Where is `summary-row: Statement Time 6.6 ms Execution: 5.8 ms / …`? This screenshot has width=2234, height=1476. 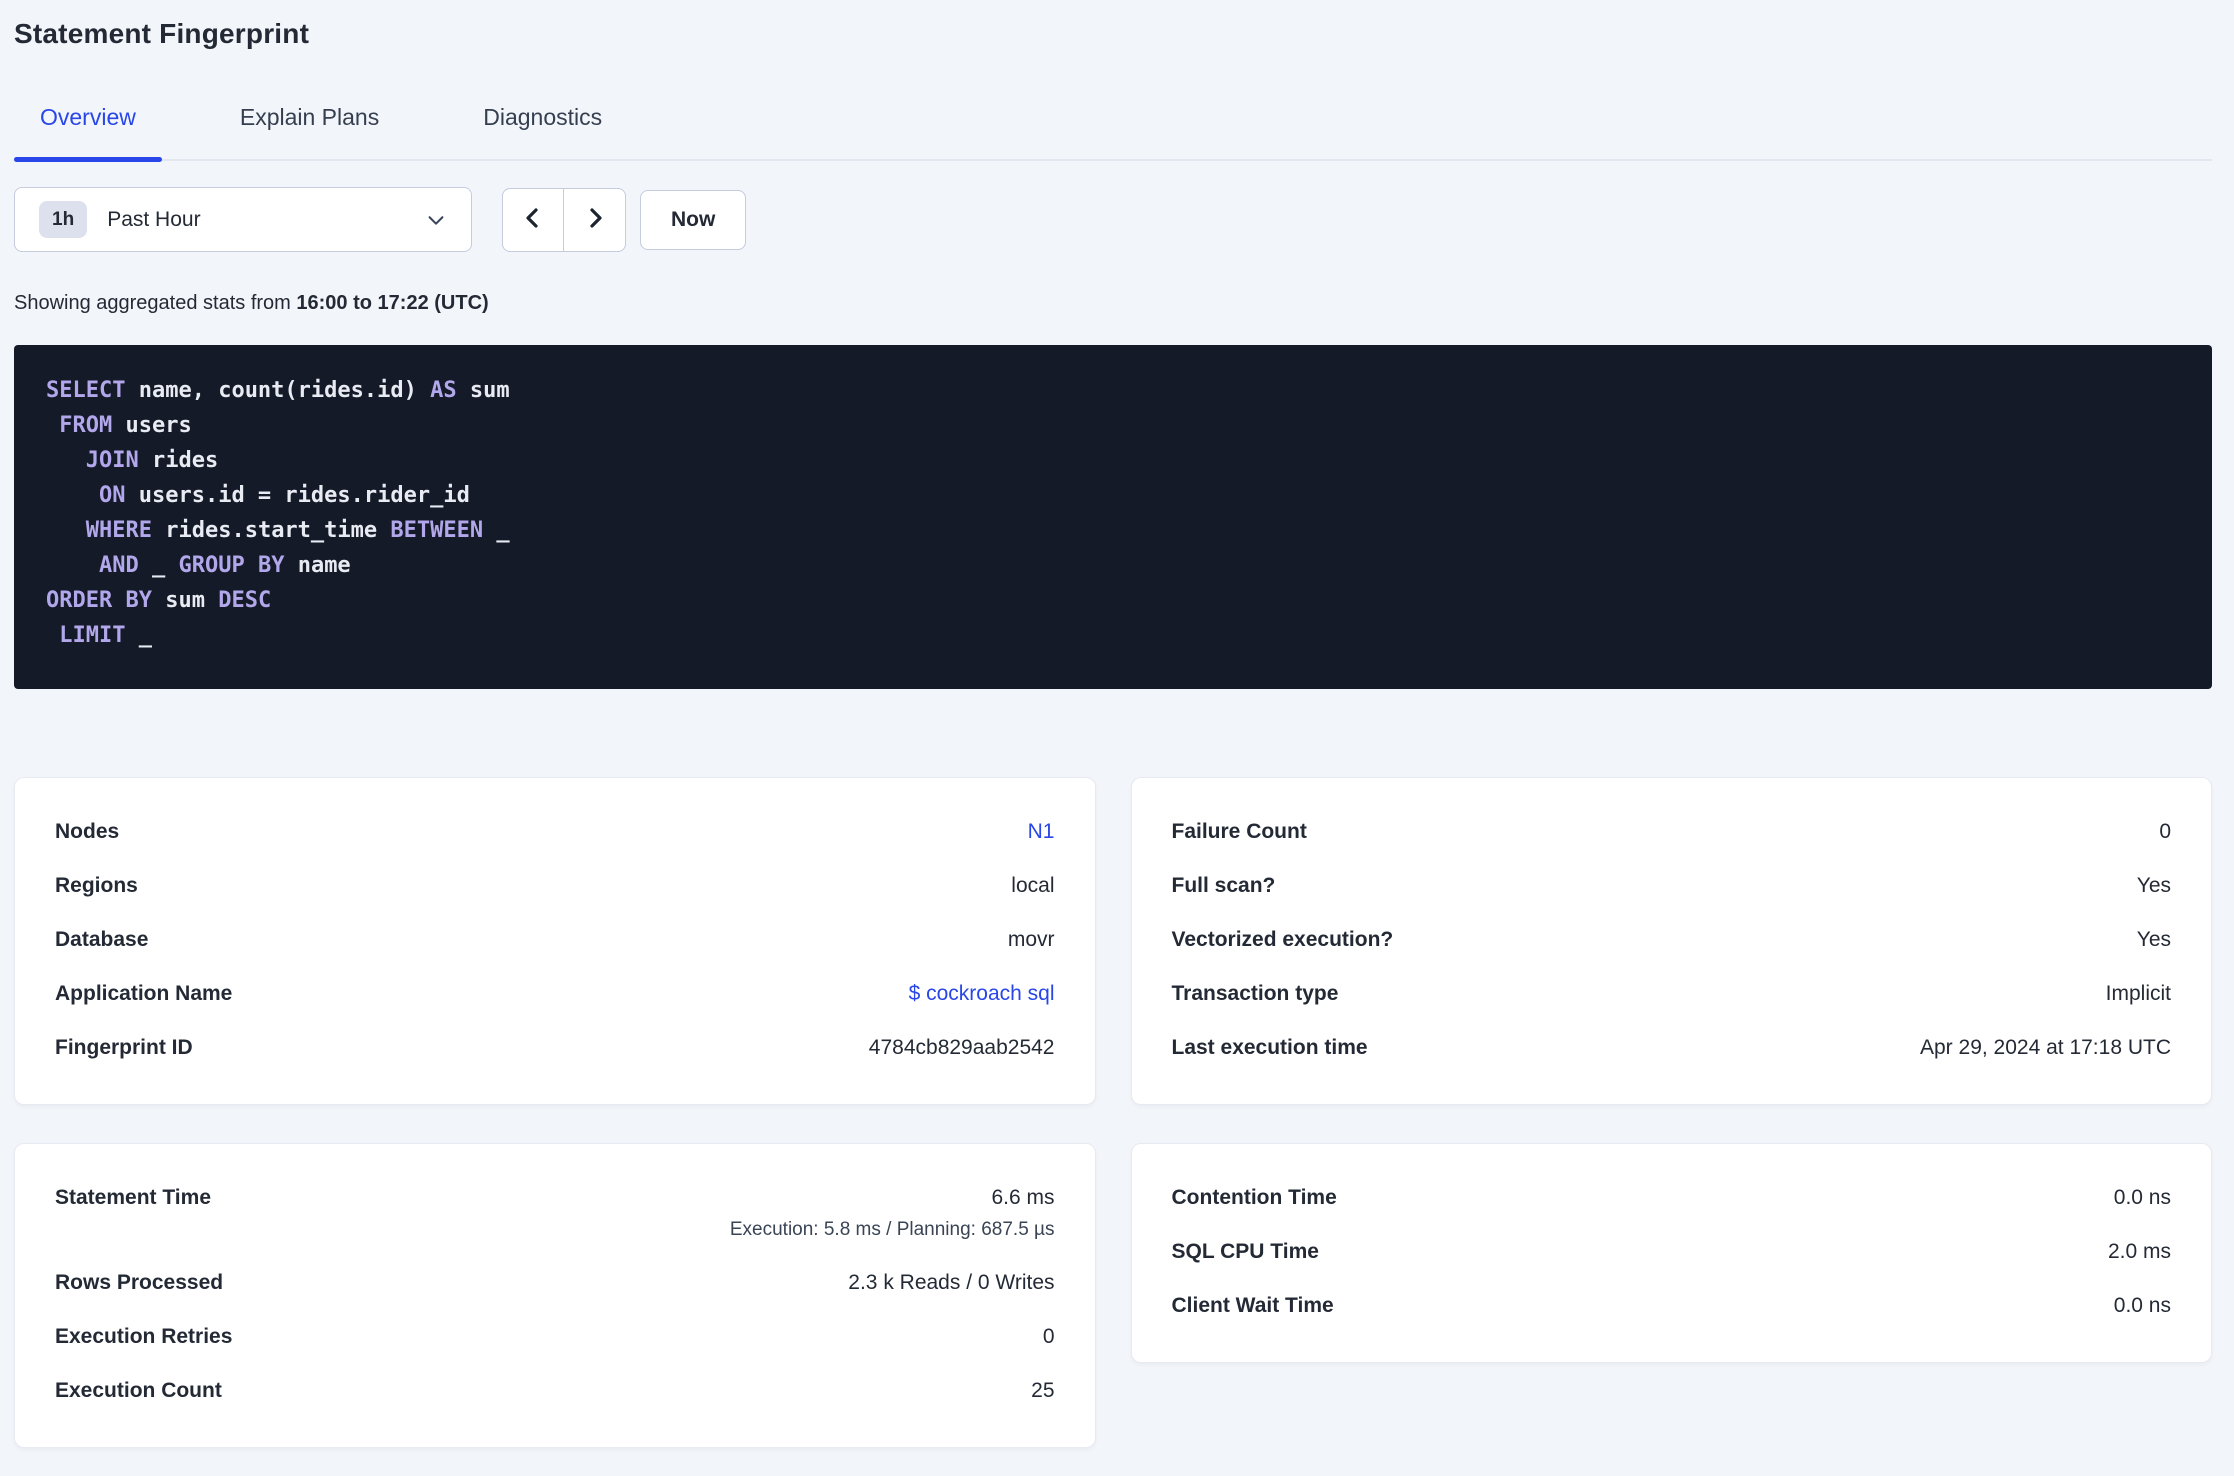
summary-row: Statement Time 6.6 ms Execution: 5.8 ms / … is located at coordinates (555, 1213).